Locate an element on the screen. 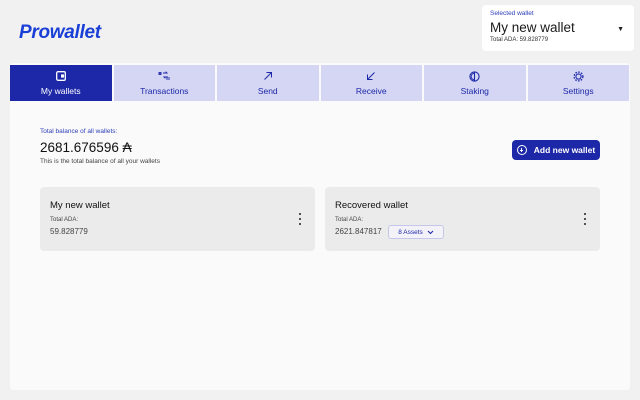 The image size is (640, 400). chevron-down-icon is located at coordinates (430, 232).